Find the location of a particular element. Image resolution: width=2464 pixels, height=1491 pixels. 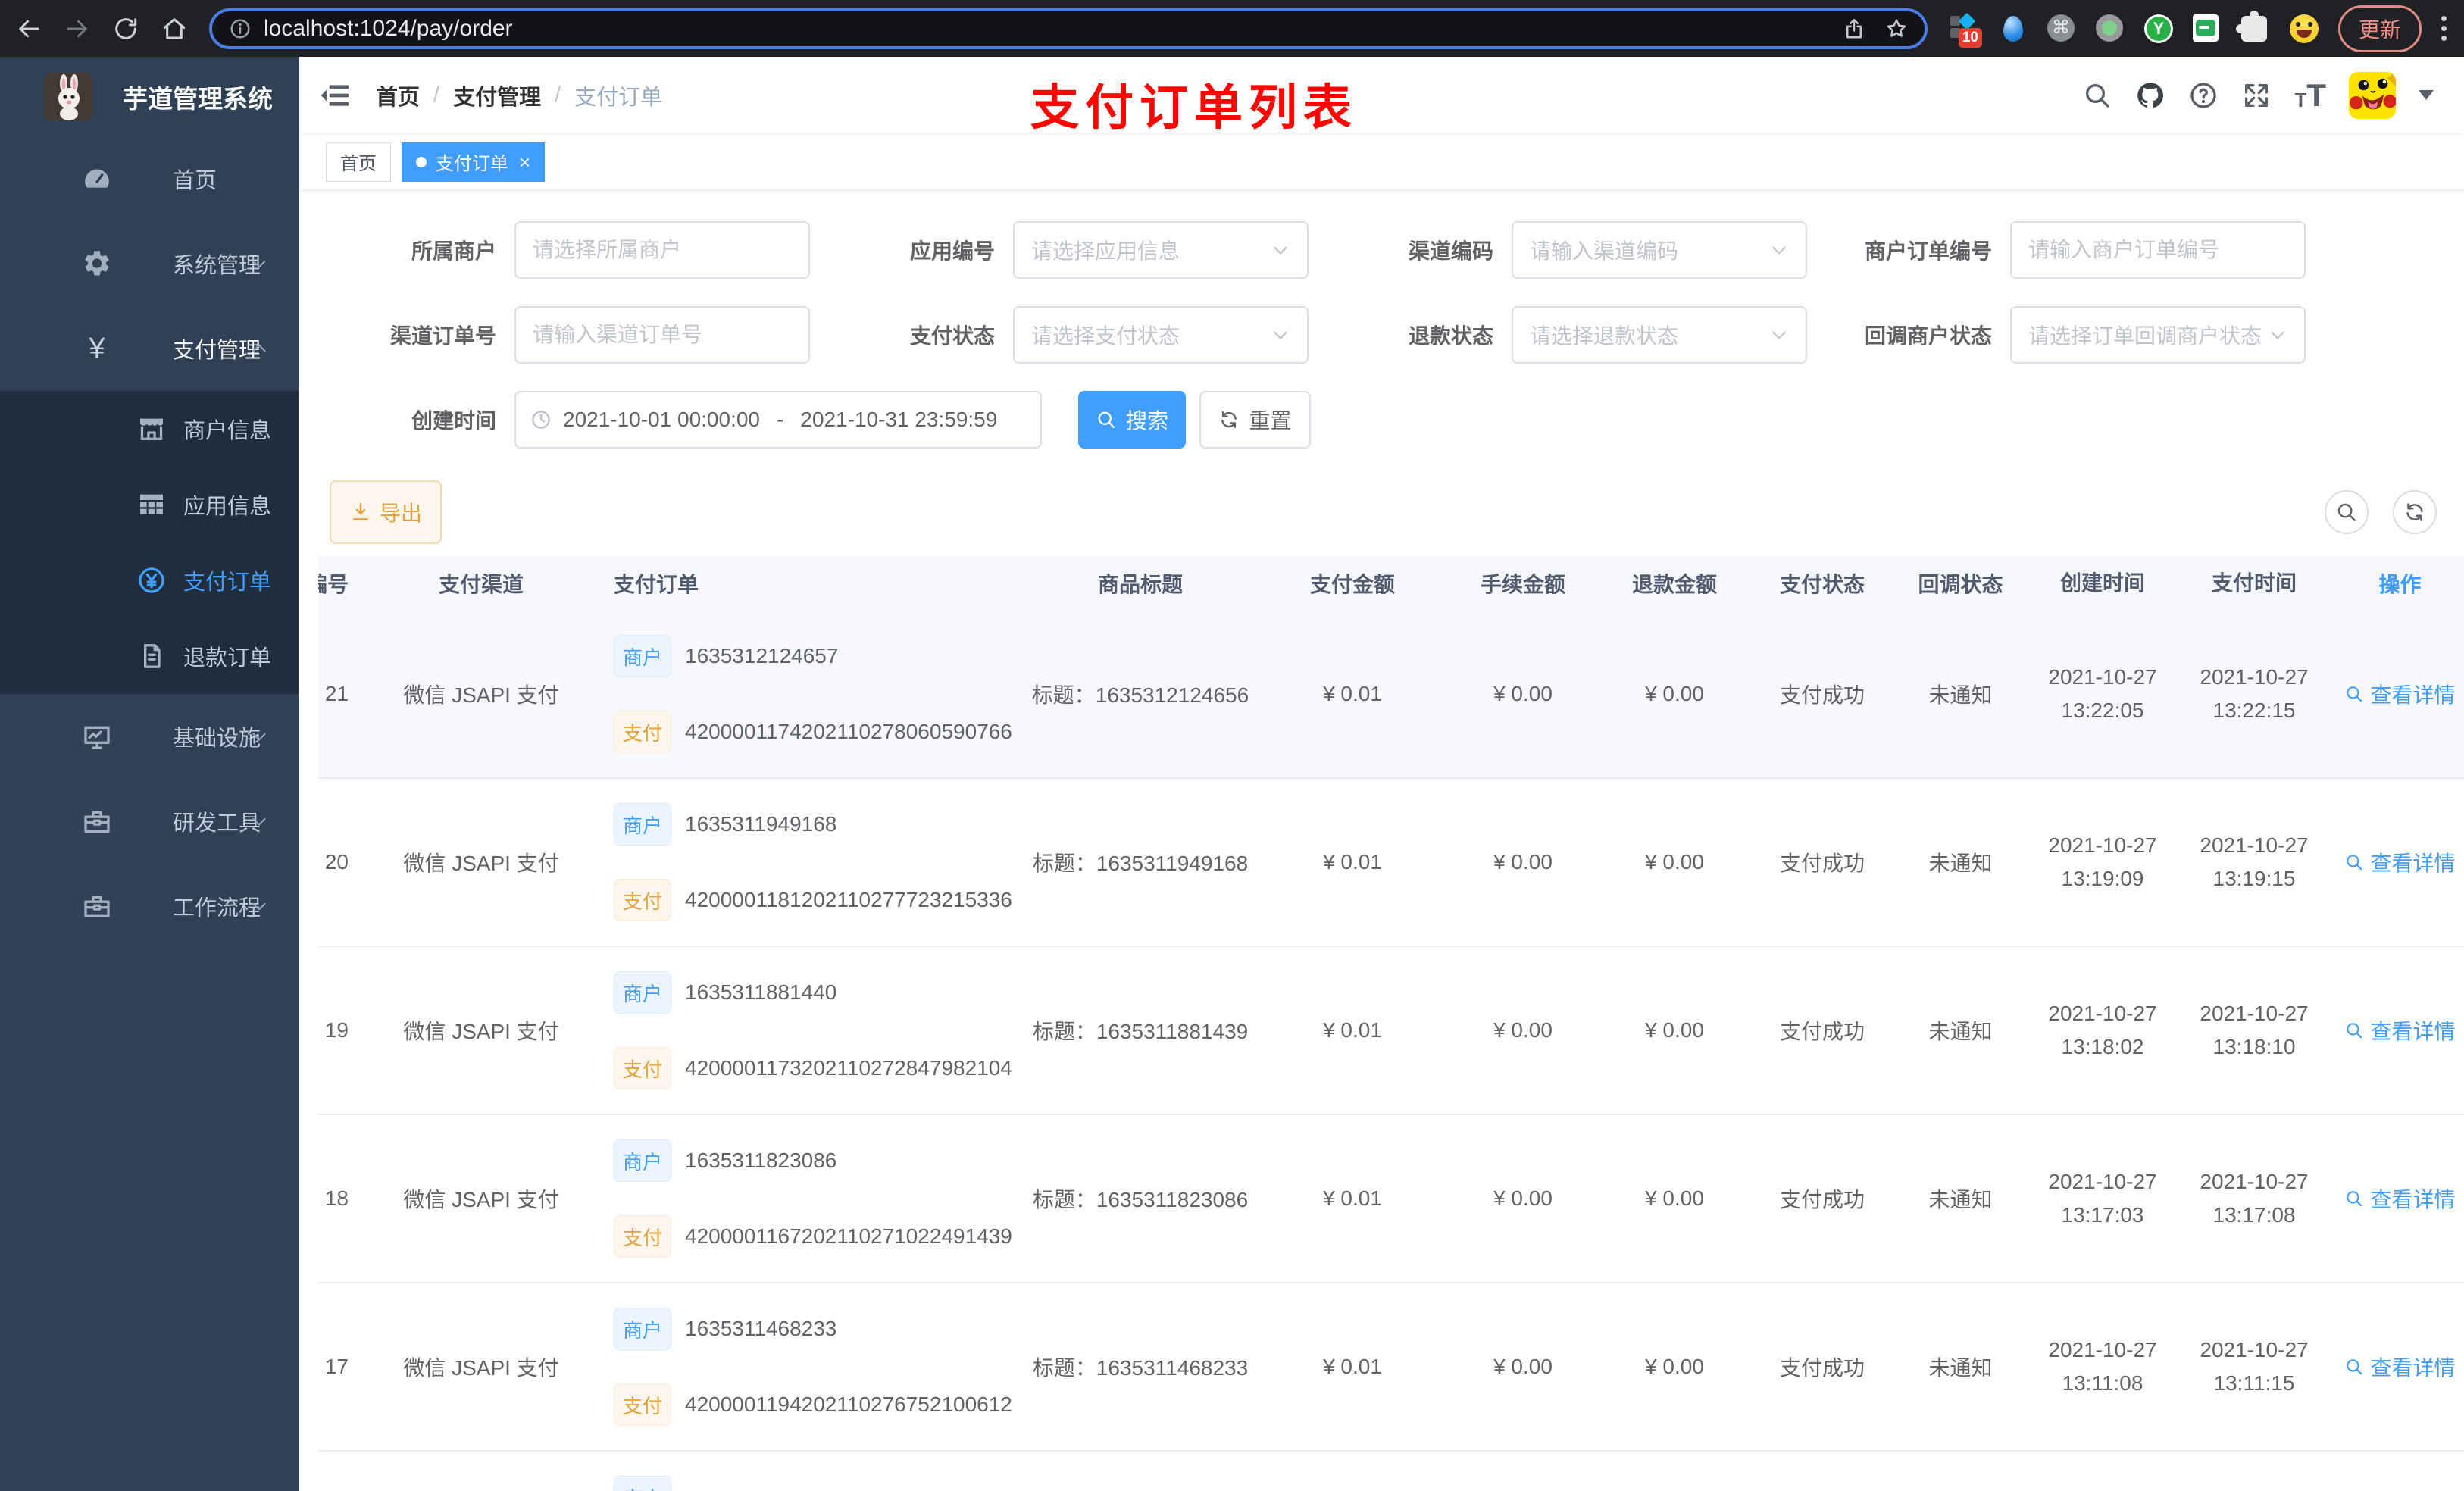

refresh-icon is located at coordinates (2414, 512).